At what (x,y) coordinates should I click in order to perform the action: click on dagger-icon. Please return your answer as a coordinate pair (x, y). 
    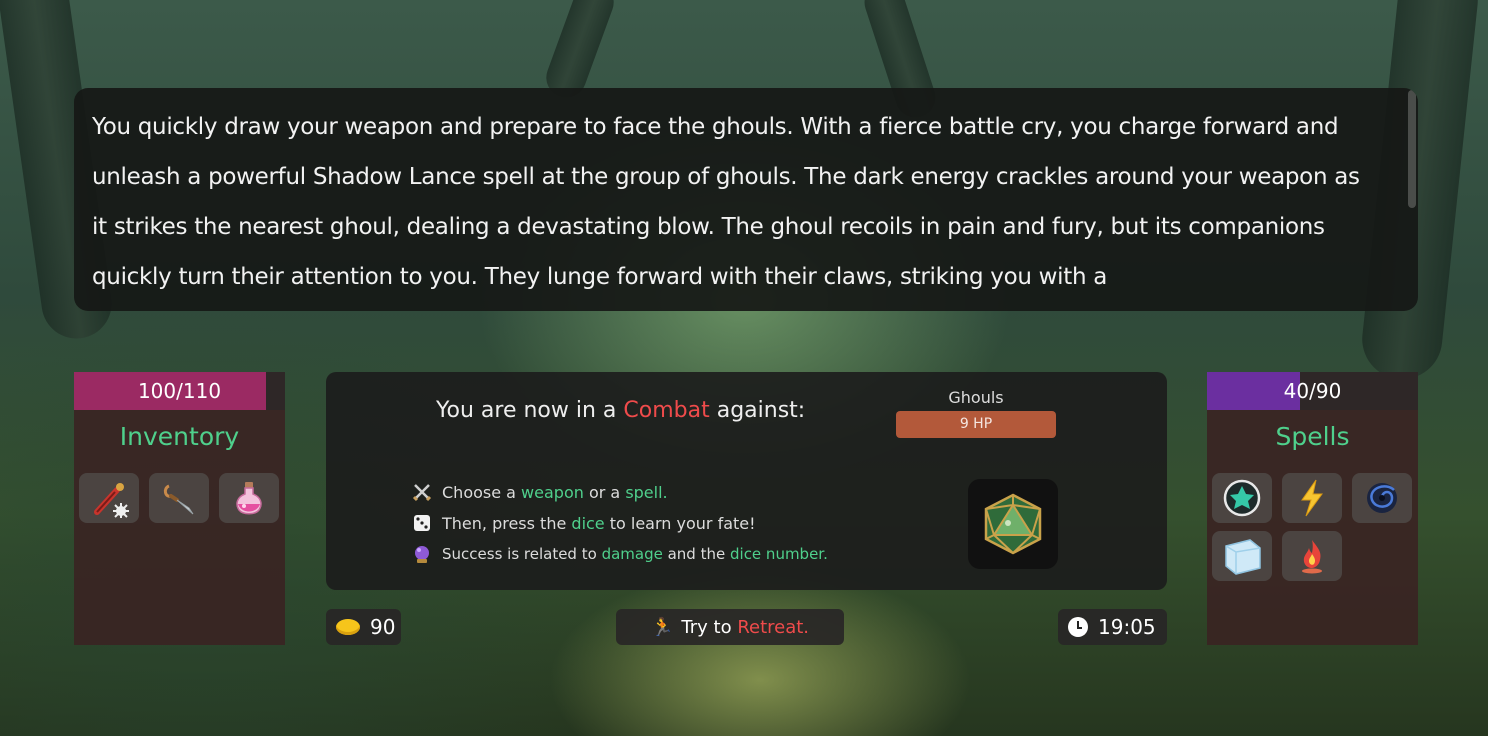
    Looking at the image, I should click on (178, 499).